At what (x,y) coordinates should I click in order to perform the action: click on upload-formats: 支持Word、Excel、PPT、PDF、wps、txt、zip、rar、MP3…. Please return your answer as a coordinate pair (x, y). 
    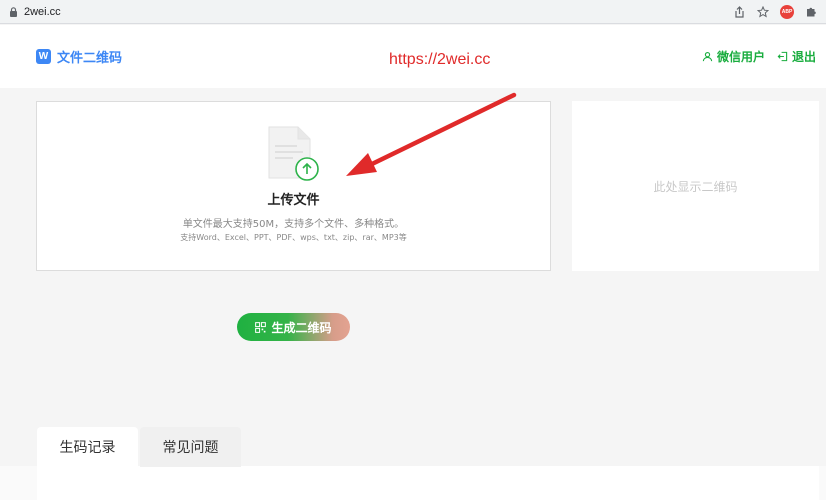
    Looking at the image, I should click on (293, 237).